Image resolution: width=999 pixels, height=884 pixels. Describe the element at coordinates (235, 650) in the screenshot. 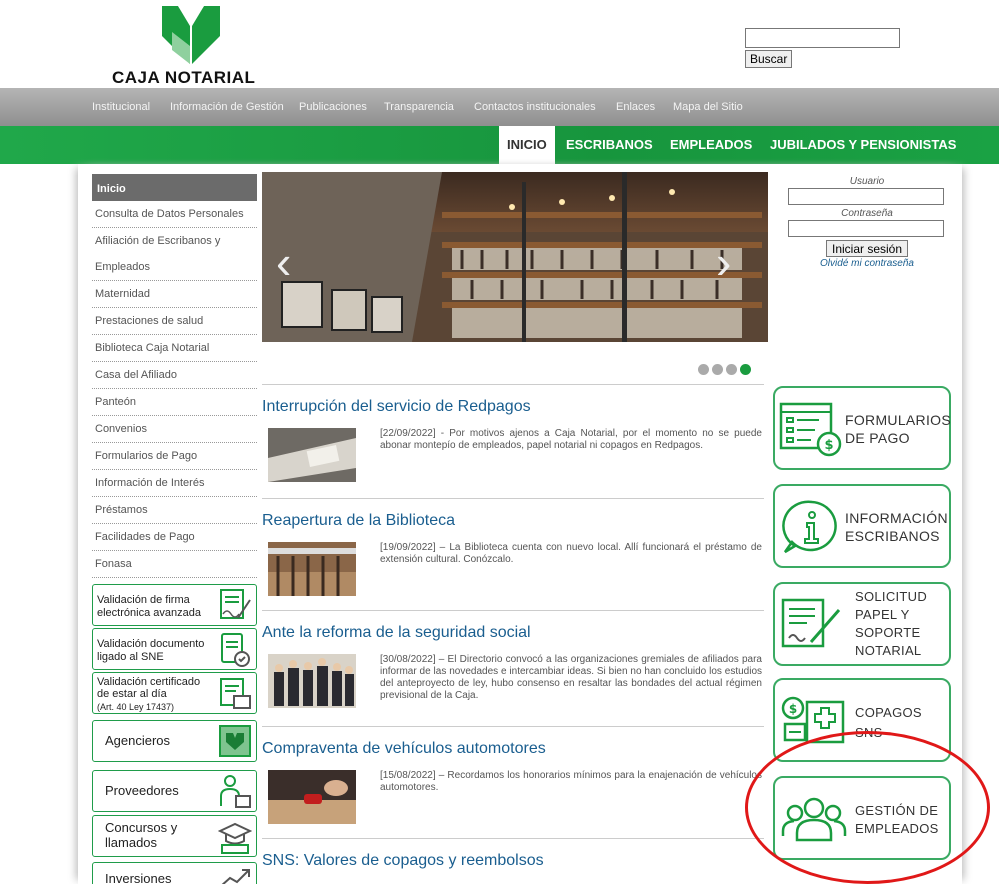

I see `document-check-icon` at that location.